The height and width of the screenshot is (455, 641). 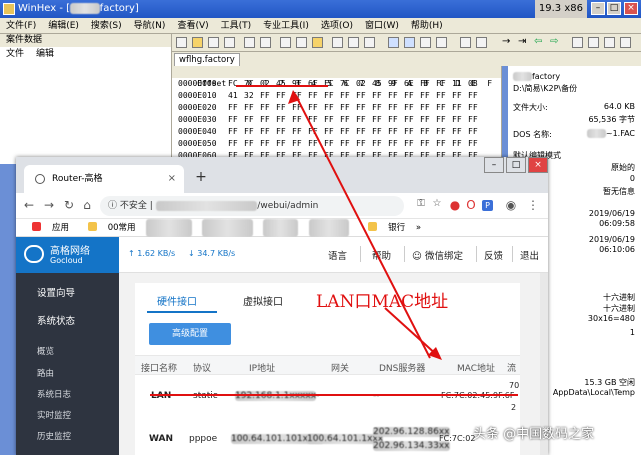 What do you see at coordinates (534, 434) in the screenshot?
I see `watermark: 头条 @中国数码之家` at bounding box center [534, 434].